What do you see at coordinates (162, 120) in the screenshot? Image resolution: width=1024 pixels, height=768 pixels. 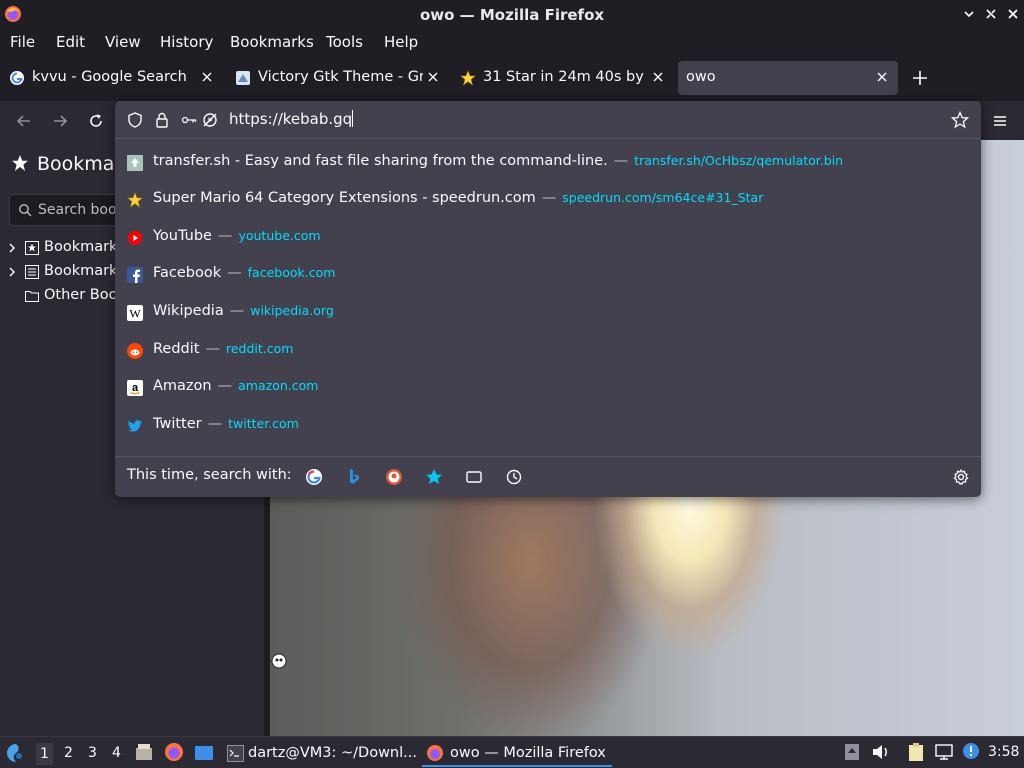 I see `lock-icon` at bounding box center [162, 120].